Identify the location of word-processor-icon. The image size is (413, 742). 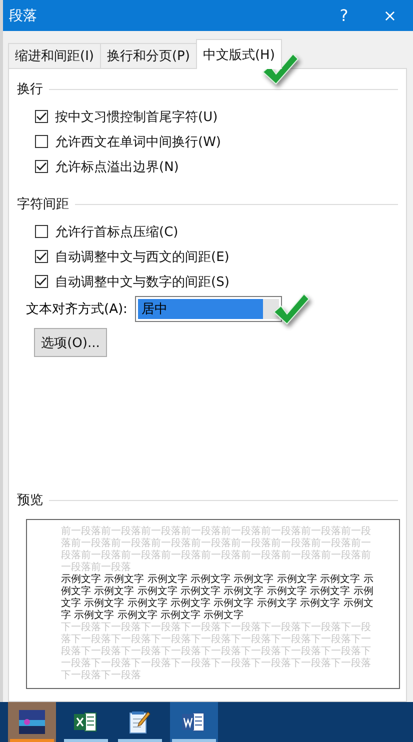
(194, 722).